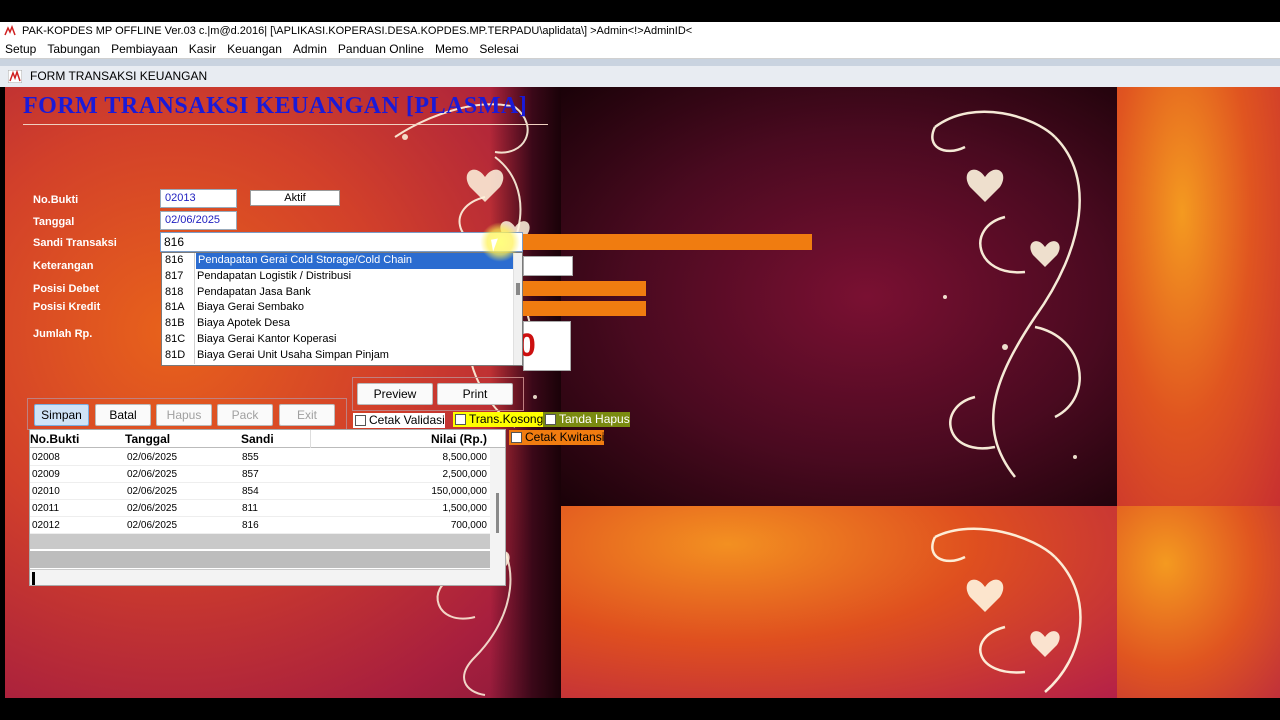 Image resolution: width=1280 pixels, height=720 pixels. Describe the element at coordinates (202, 49) in the screenshot. I see `menu-kasir: Kasir` at that location.